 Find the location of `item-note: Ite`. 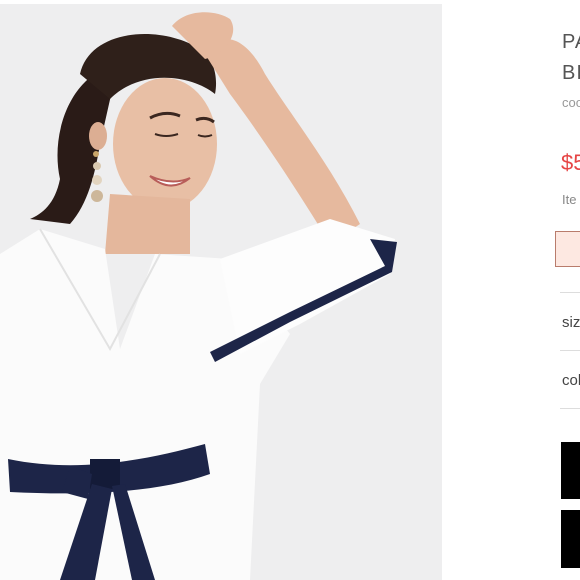

item-note: Ite is located at coordinates (569, 199).